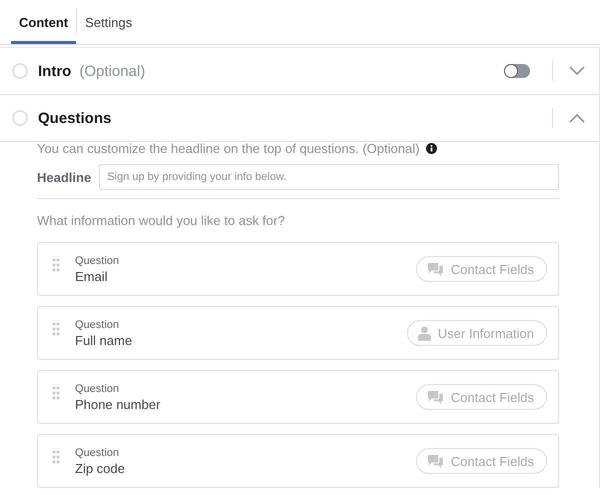 The height and width of the screenshot is (495, 600). I want to click on question-card: Question Zip code Contact Fields, so click(298, 461).